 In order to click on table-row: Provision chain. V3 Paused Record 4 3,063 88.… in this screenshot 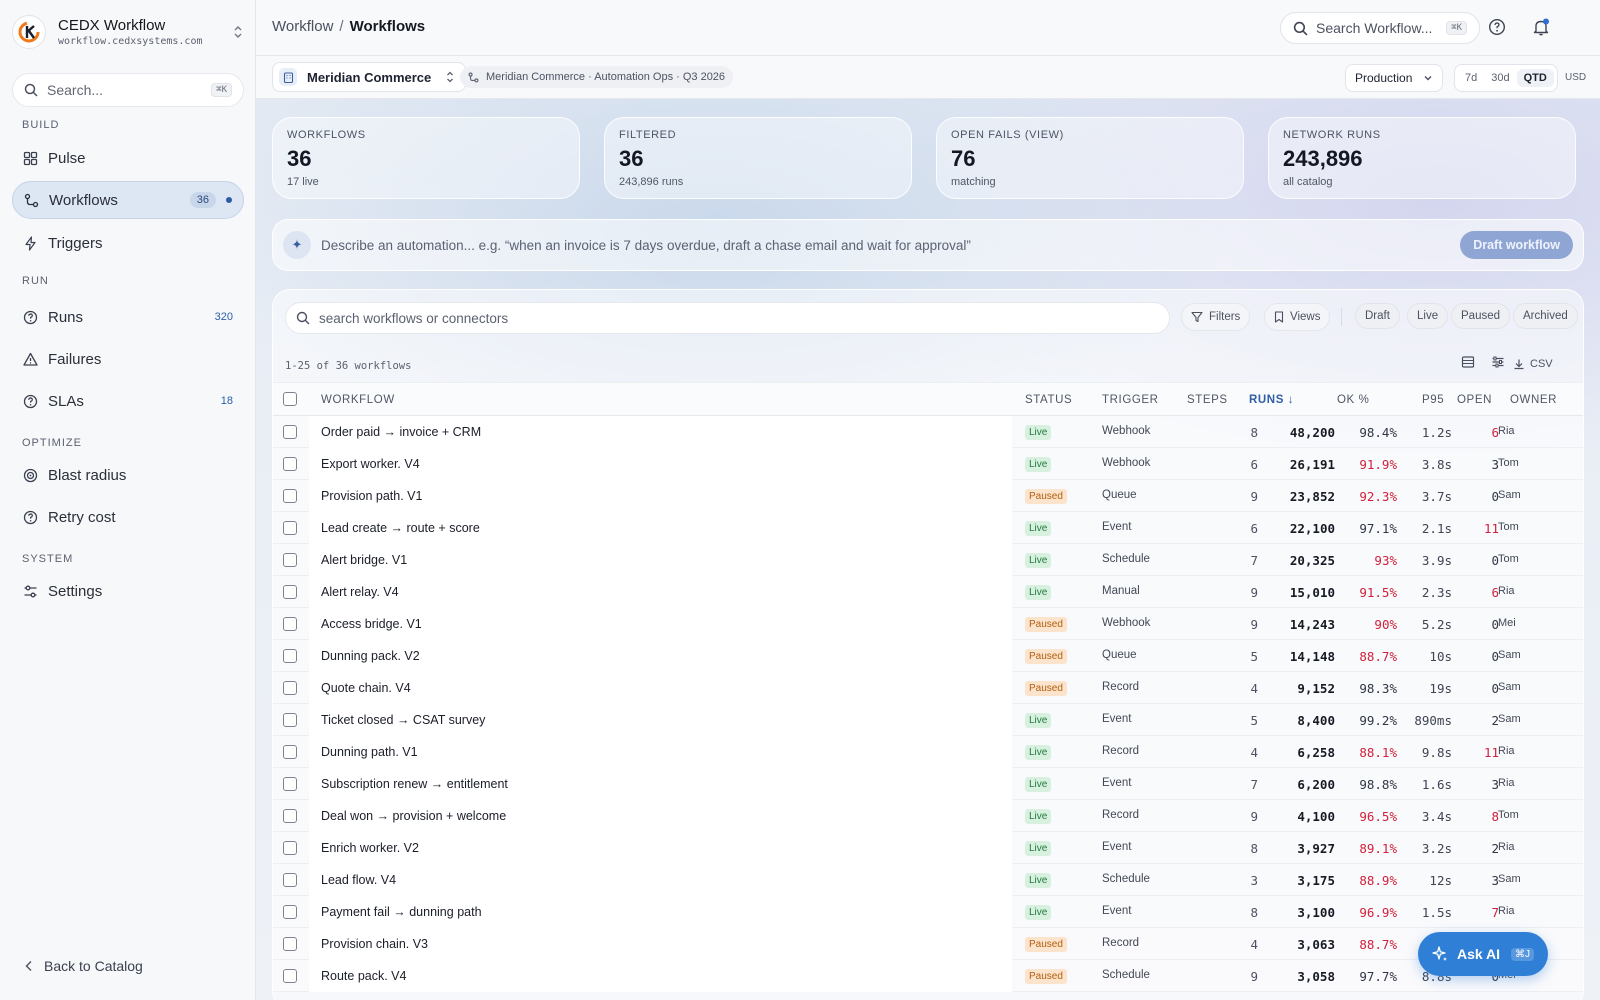, I will do `click(928, 944)`.